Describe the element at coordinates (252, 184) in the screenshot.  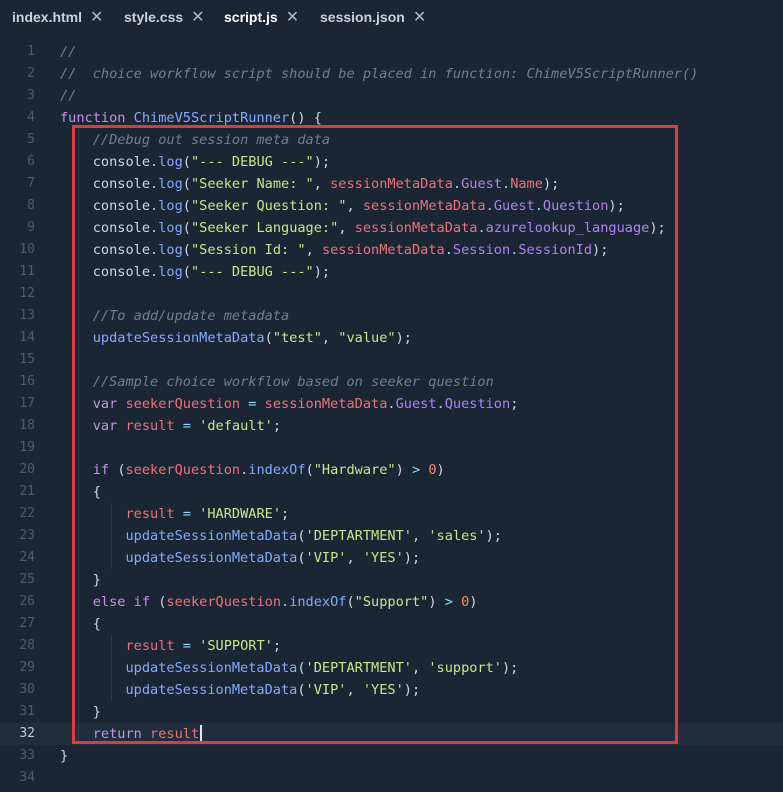
I see `code-token: "Seeker Name: "` at that location.